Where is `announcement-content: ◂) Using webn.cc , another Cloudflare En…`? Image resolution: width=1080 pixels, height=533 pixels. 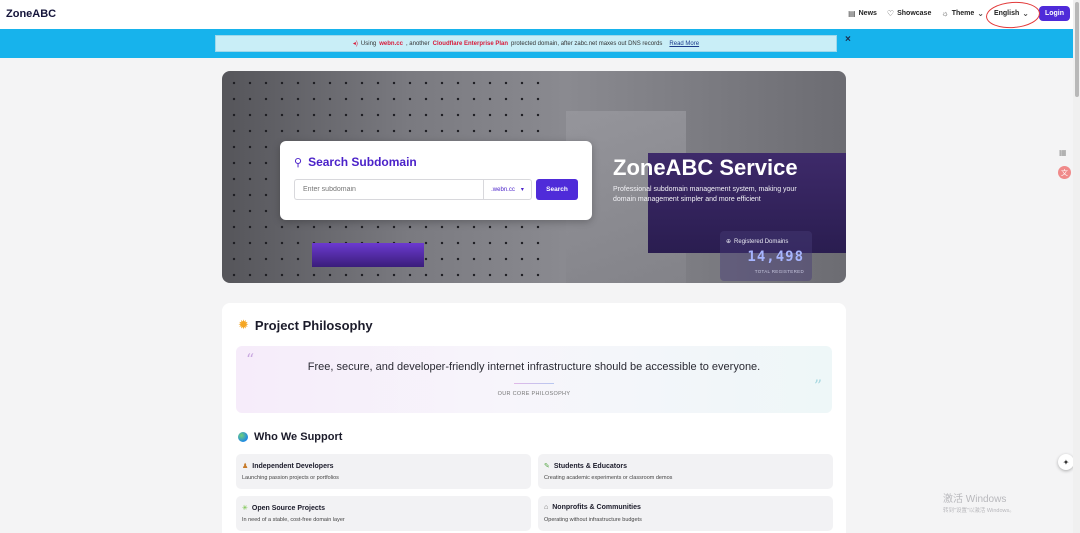
announcement-content: ◂) Using webn.cc , another Cloudflare En… is located at coordinates (526, 43).